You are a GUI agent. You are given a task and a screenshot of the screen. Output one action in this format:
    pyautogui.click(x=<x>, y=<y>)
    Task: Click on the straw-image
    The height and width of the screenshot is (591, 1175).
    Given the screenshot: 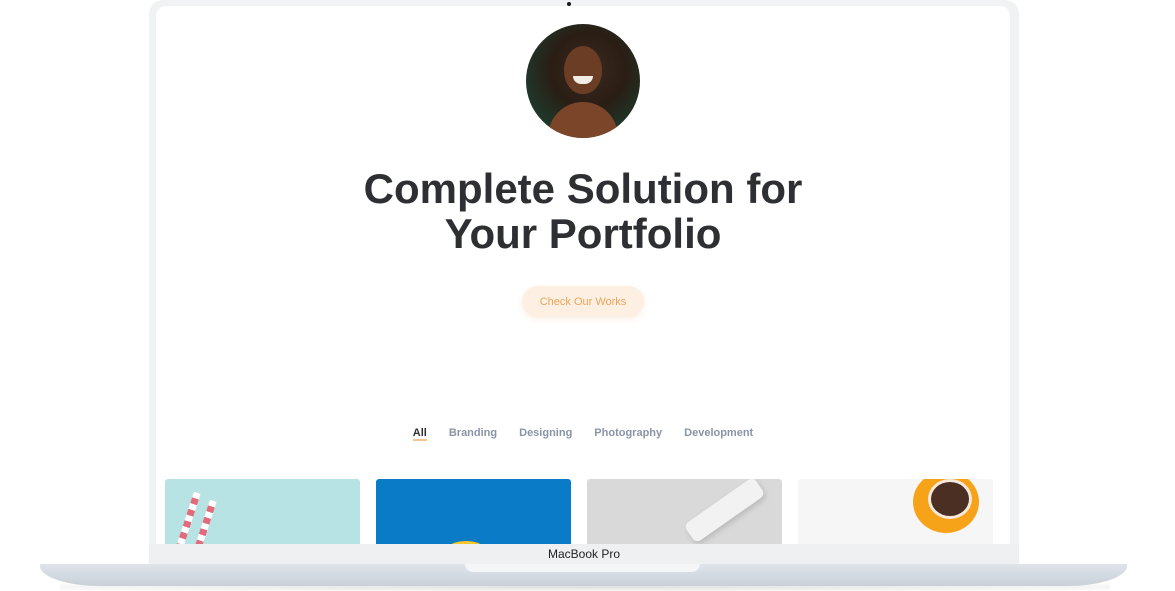 What is the action you would take?
    pyautogui.click(x=186, y=517)
    